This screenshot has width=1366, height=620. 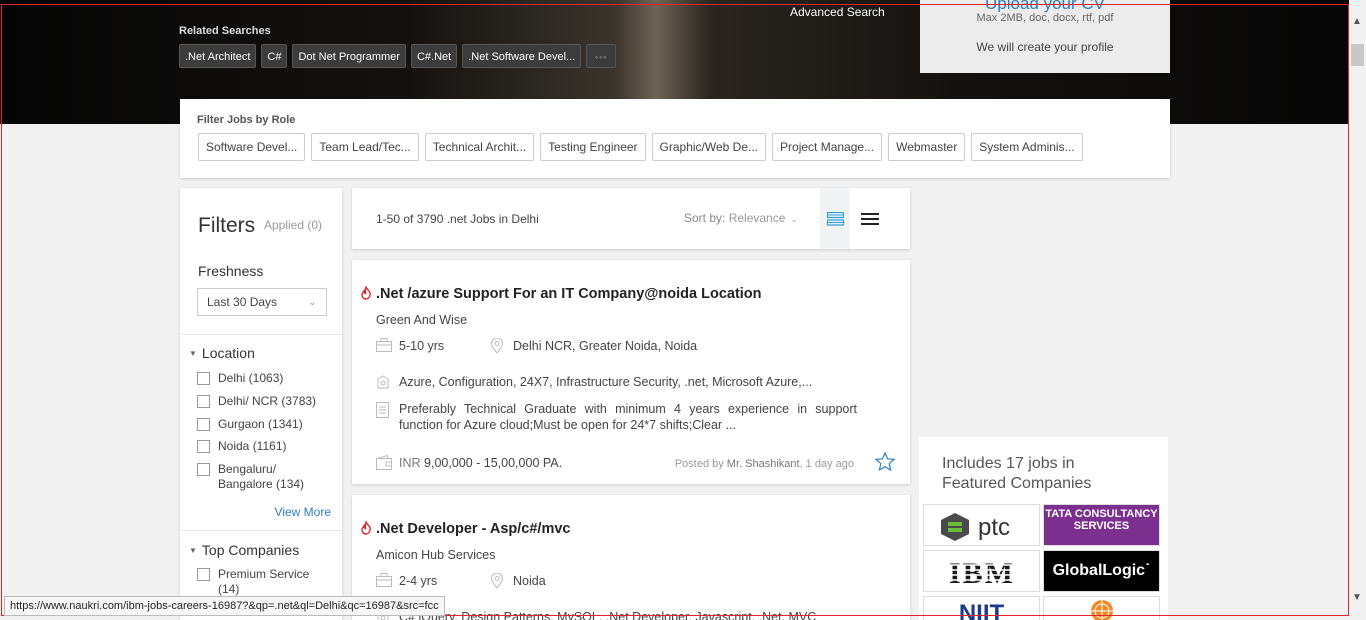 What do you see at coordinates (218, 56) in the screenshot?
I see `related-chip: .Net Architect` at bounding box center [218, 56].